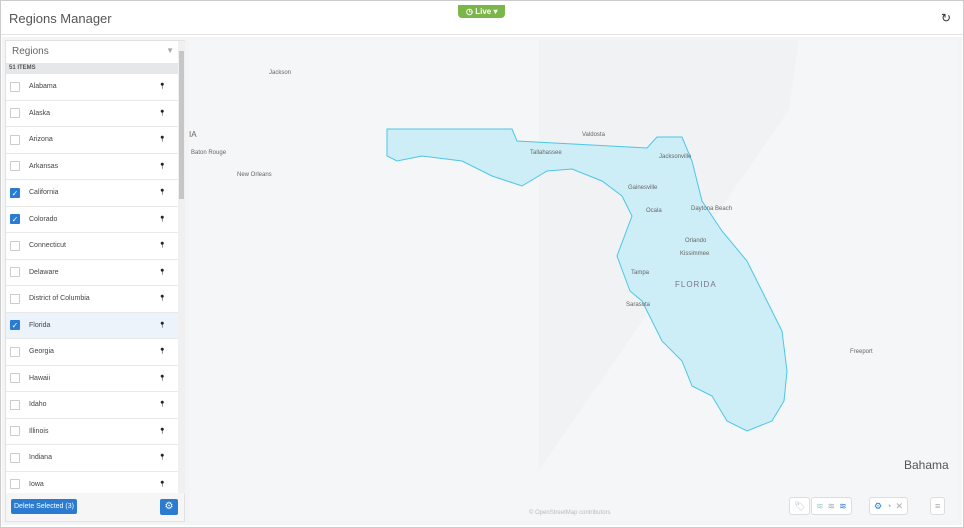  What do you see at coordinates (640, 273) in the screenshot?
I see `map-label: Tampa` at bounding box center [640, 273].